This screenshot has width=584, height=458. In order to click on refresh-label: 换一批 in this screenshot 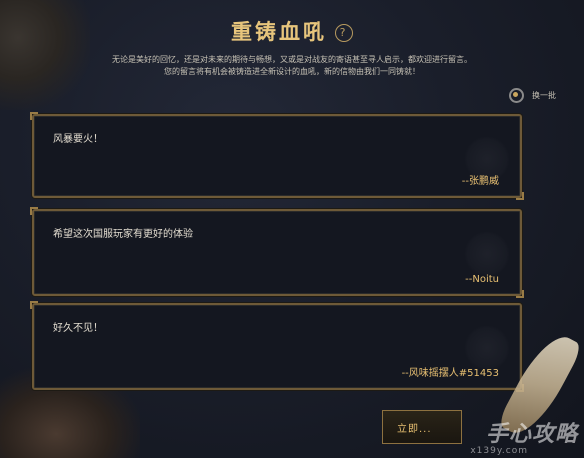, I will do `click(544, 95)`.